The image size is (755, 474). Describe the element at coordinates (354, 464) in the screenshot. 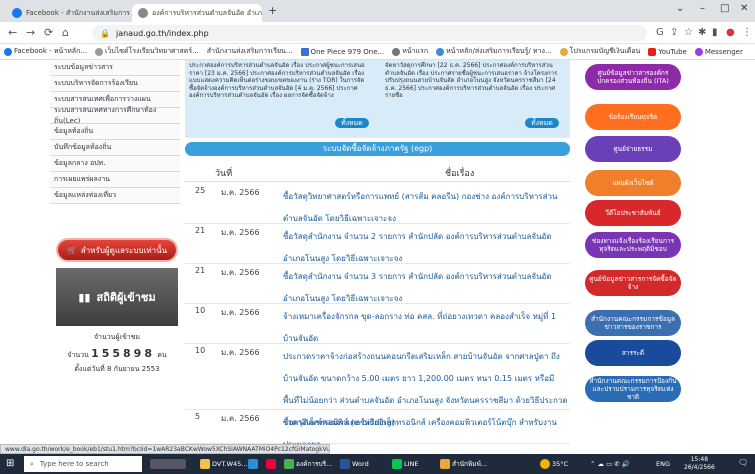

I see `taskbar-item: Word` at that location.